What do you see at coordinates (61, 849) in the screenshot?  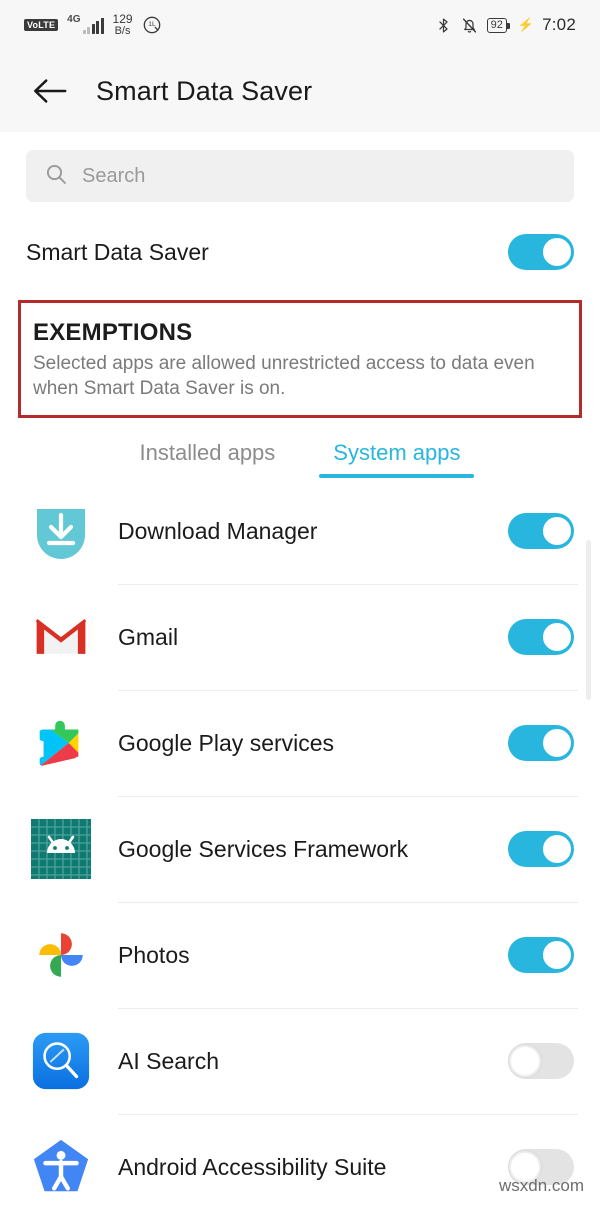 I see `google-services-framework-icon` at bounding box center [61, 849].